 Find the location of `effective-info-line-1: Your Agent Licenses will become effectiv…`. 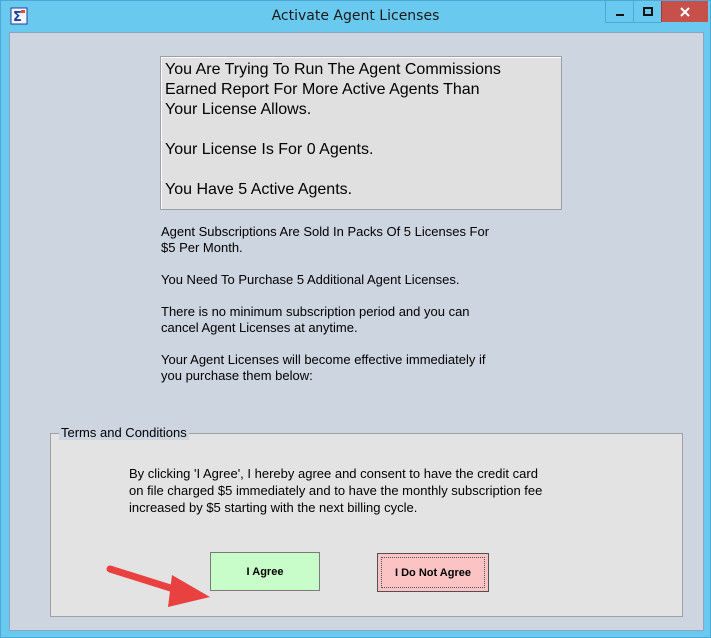

effective-info-line-1: Your Agent Licenses will become effectiv… is located at coordinates (323, 359).